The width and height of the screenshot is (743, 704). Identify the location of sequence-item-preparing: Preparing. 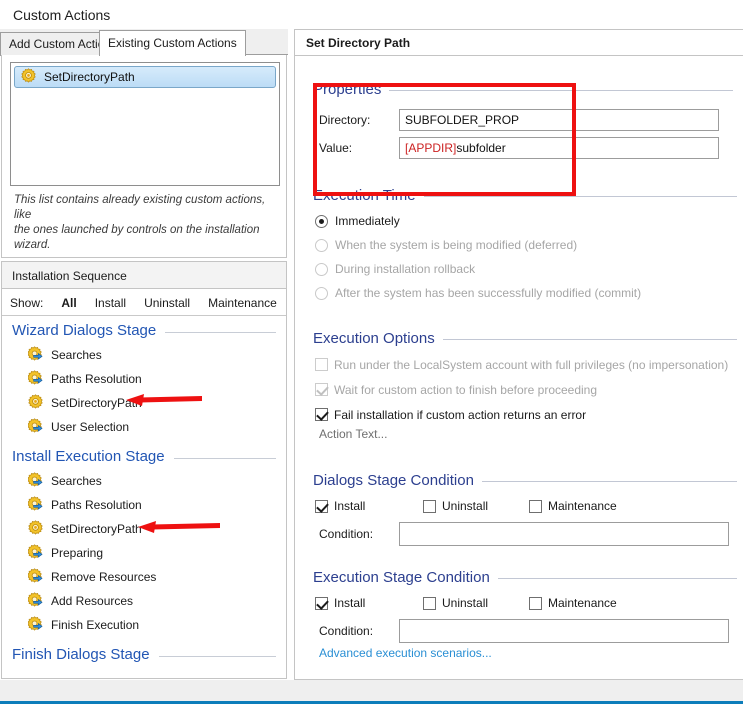
(144, 553).